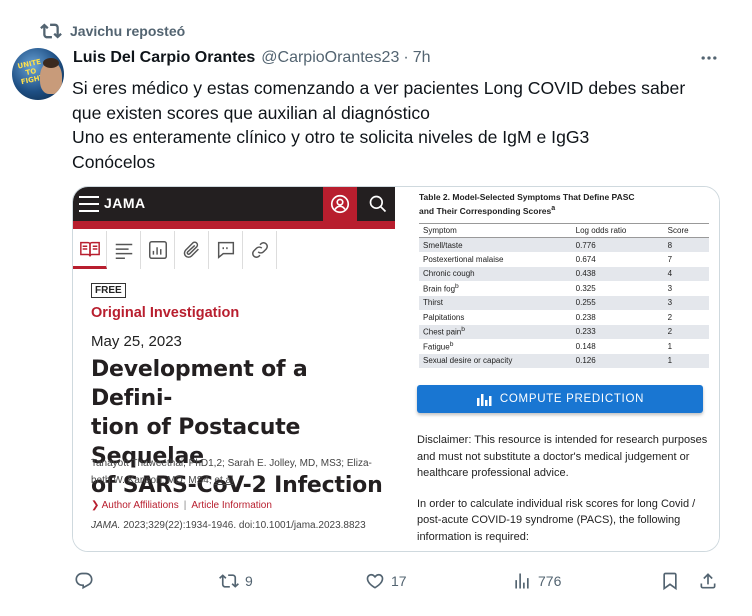 Image resolution: width=752 pixels, height=616 pixels. I want to click on post-time: 7h, so click(422, 58).